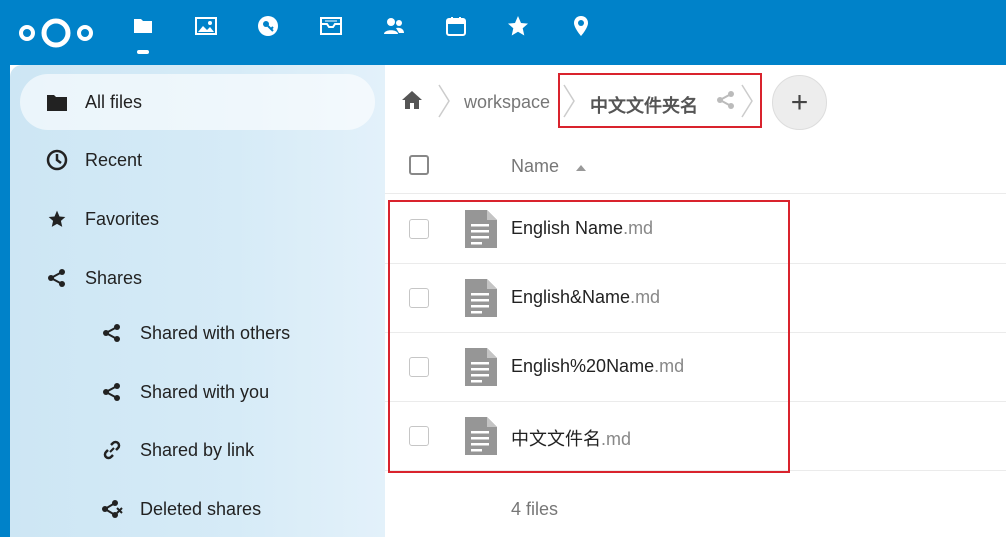 The width and height of the screenshot is (1006, 537). What do you see at coordinates (215, 332) in the screenshot?
I see `sidebar-item-label: Shared with others` at bounding box center [215, 332].